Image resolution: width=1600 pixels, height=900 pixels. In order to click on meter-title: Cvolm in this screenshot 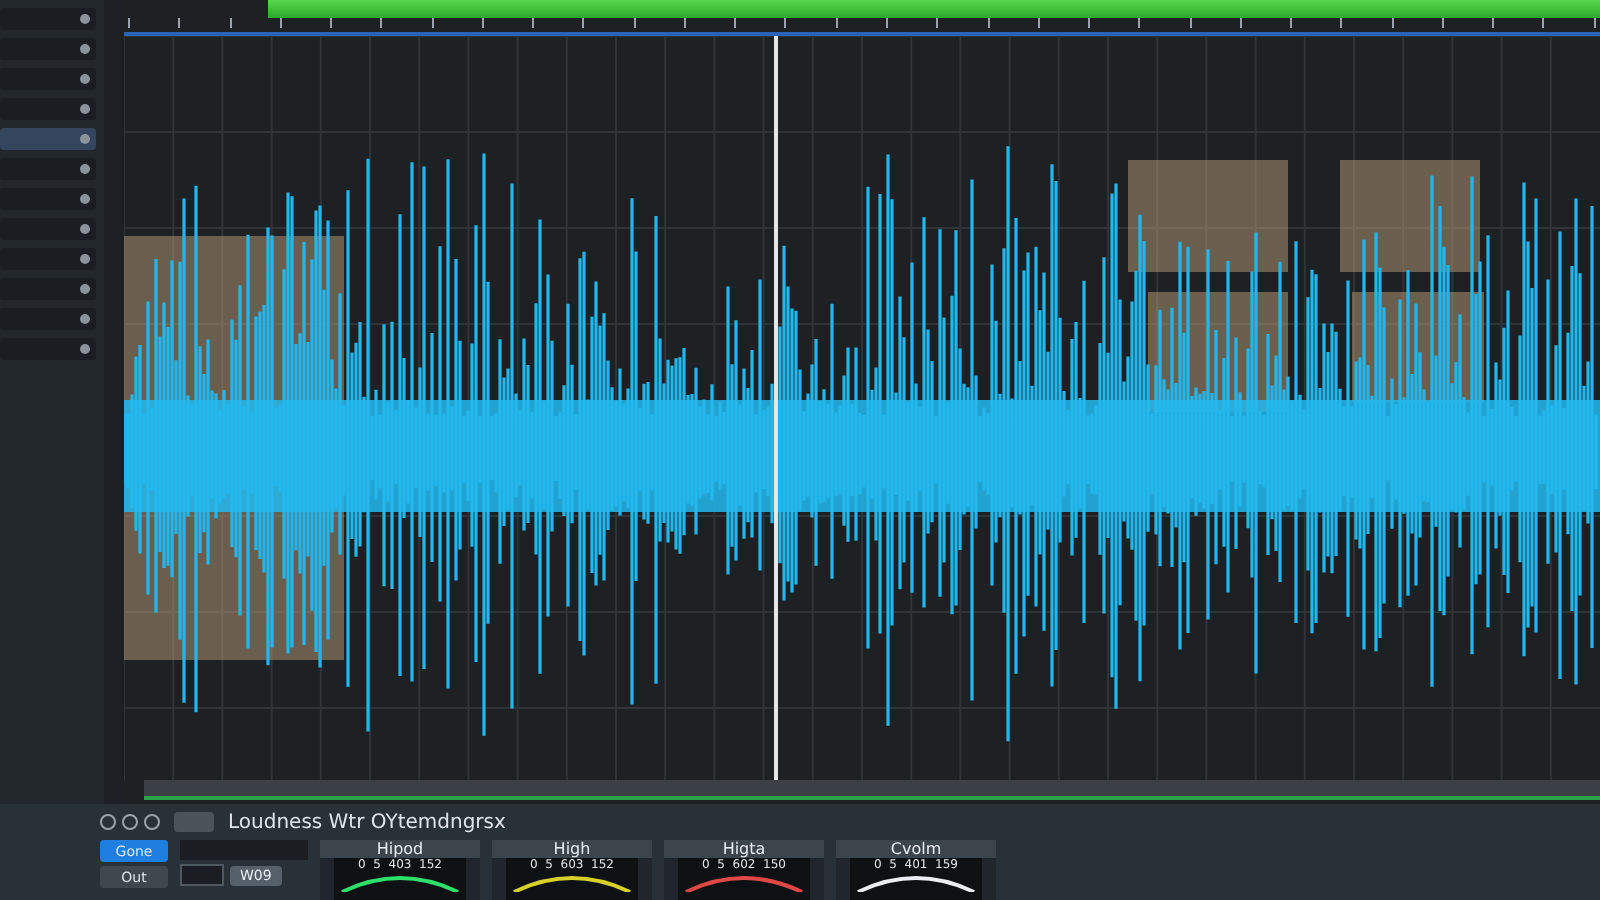, I will do `click(916, 849)`.